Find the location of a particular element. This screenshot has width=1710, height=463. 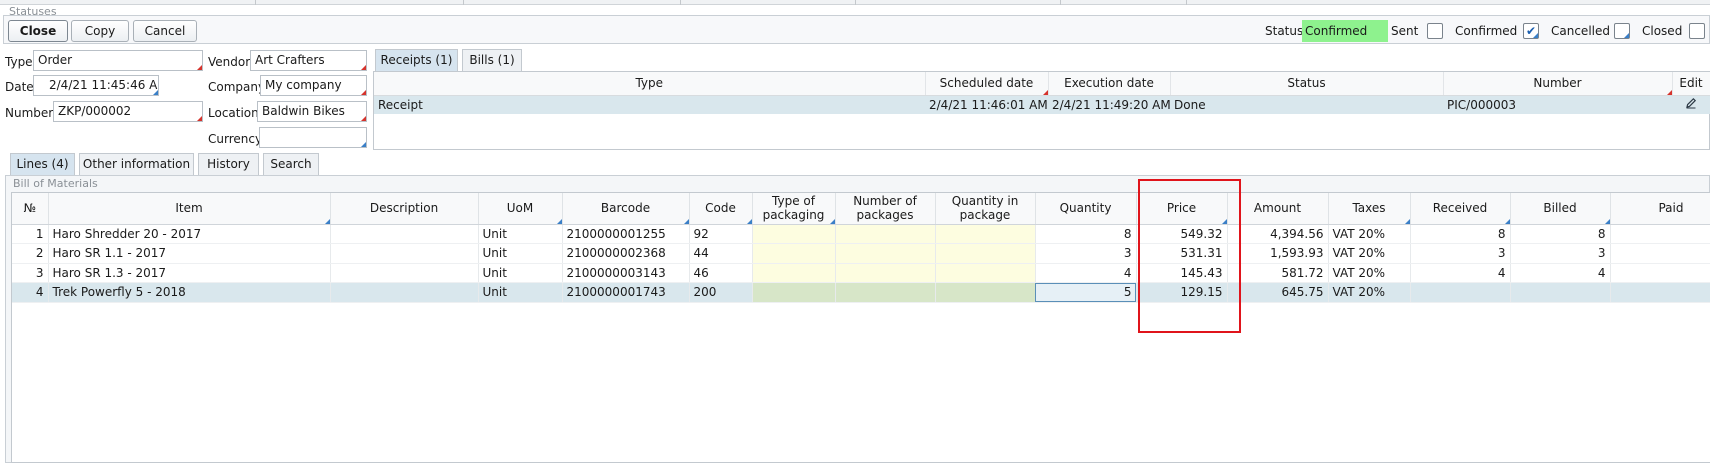

tab-lines: Lines (4) is located at coordinates (42, 164).